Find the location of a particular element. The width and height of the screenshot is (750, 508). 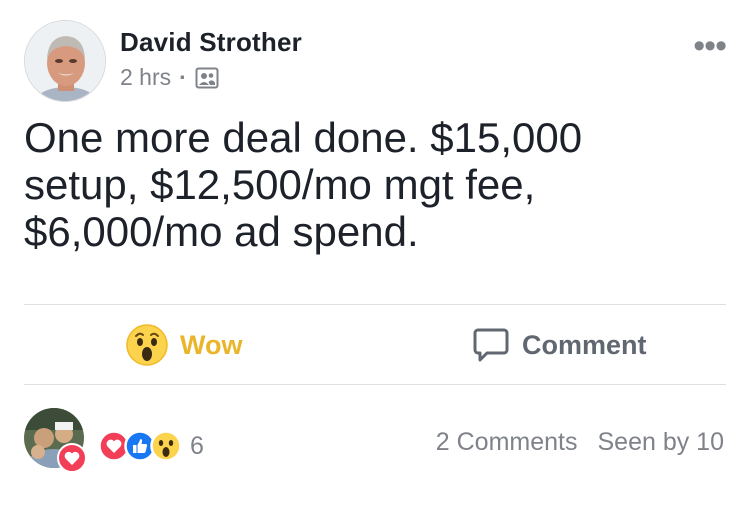

wow-label: Wow is located at coordinates (211, 344).